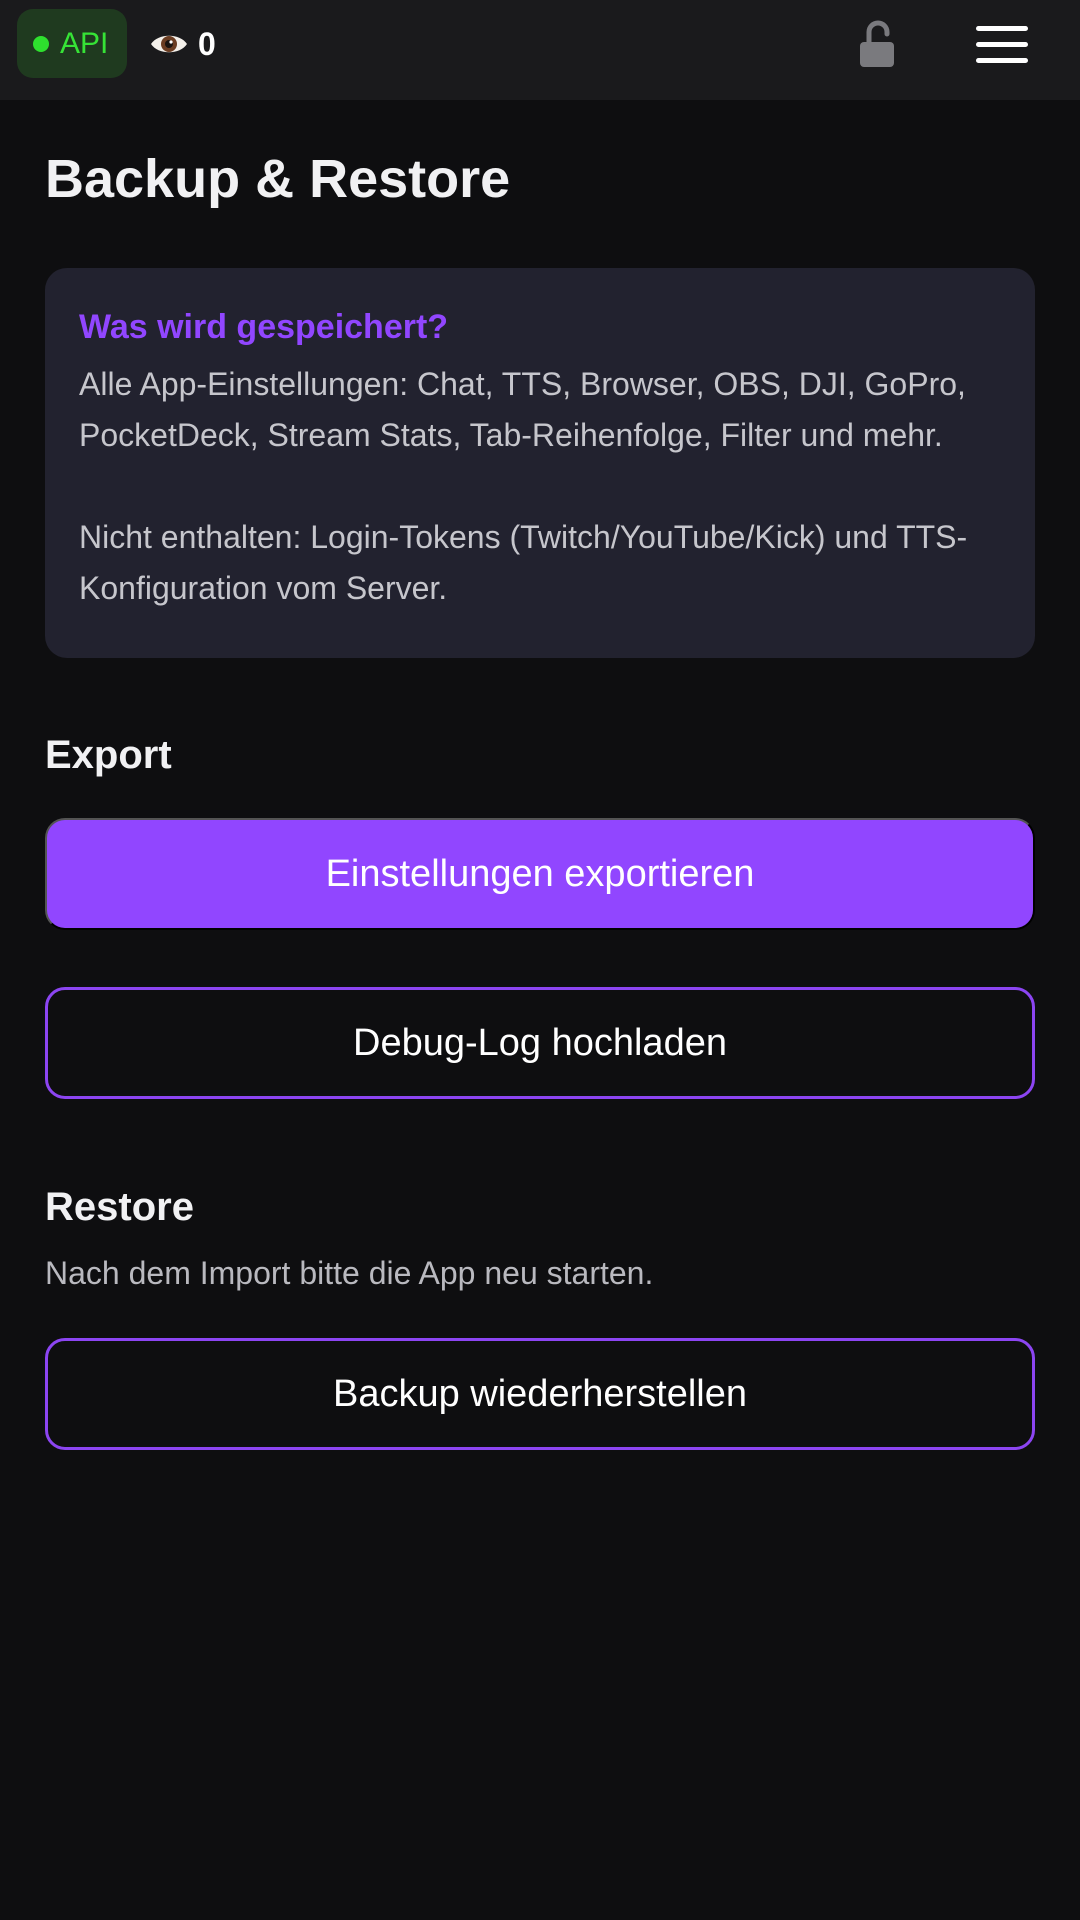 The height and width of the screenshot is (1920, 1080). Describe the element at coordinates (41, 43) in the screenshot. I see `api-status-dot` at that location.